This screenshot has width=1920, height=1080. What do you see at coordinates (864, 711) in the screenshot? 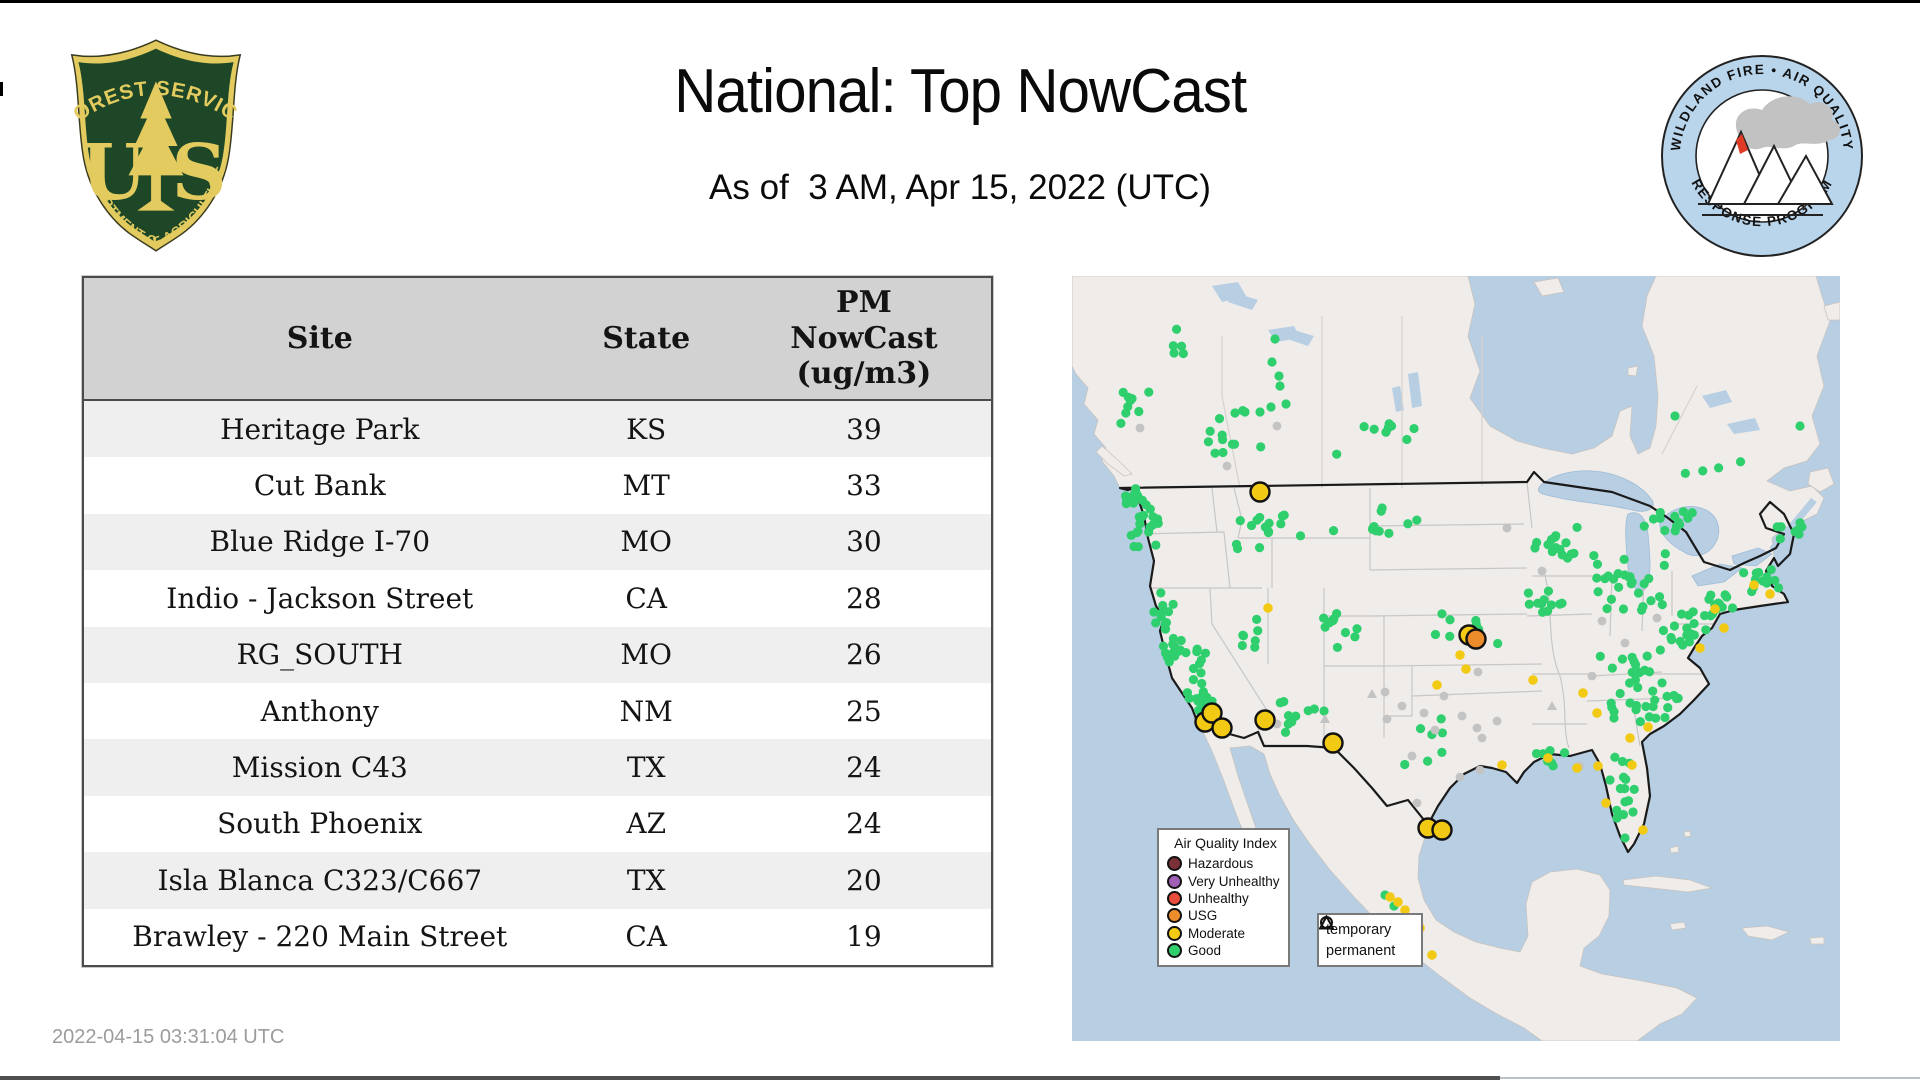
I see `value-cell: 25` at bounding box center [864, 711].